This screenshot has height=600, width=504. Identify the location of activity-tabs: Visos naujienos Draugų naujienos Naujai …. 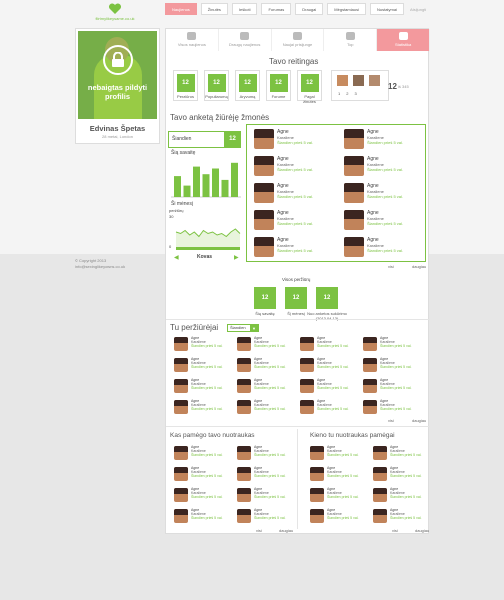
(298, 40).